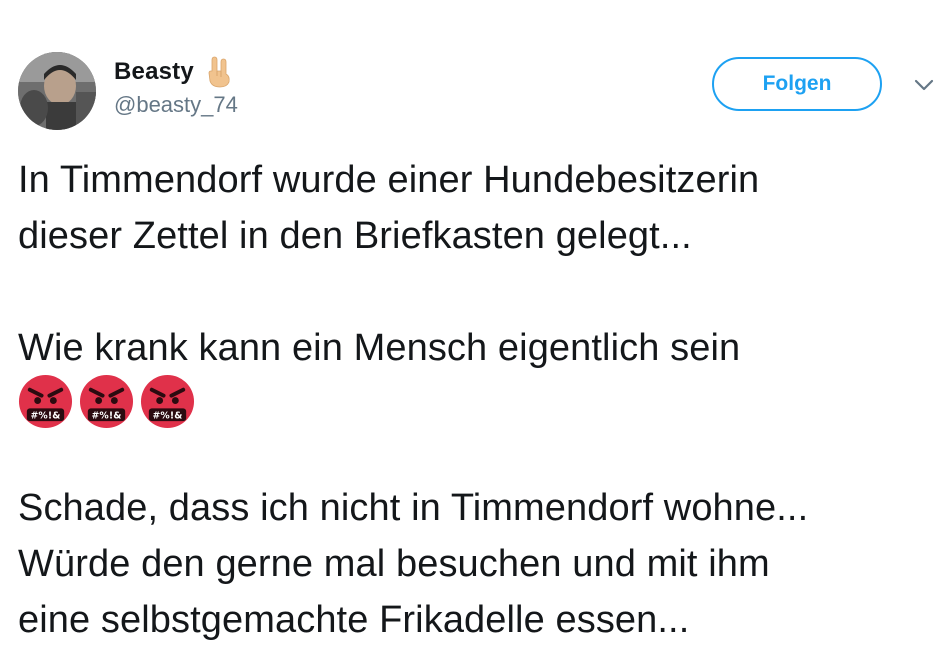  I want to click on tweet-line: Würde den gerne mal besuchen und mit ihm, so click(394, 564).